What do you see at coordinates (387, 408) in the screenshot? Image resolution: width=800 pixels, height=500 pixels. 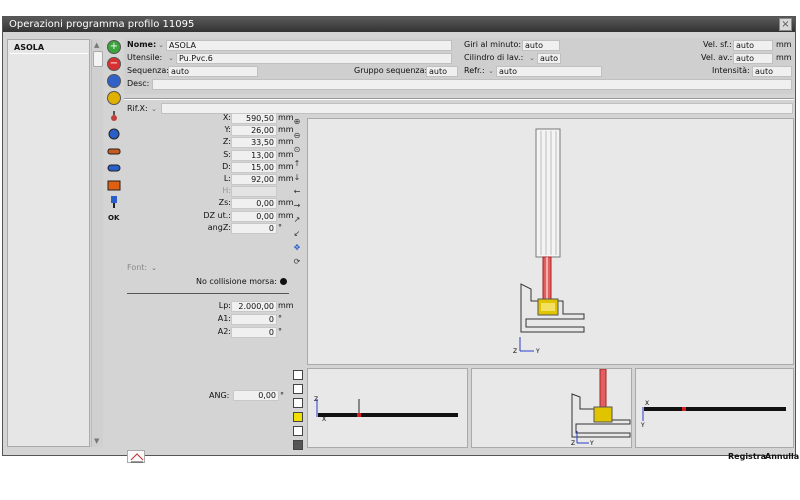 I see `front-view: Z X` at bounding box center [387, 408].